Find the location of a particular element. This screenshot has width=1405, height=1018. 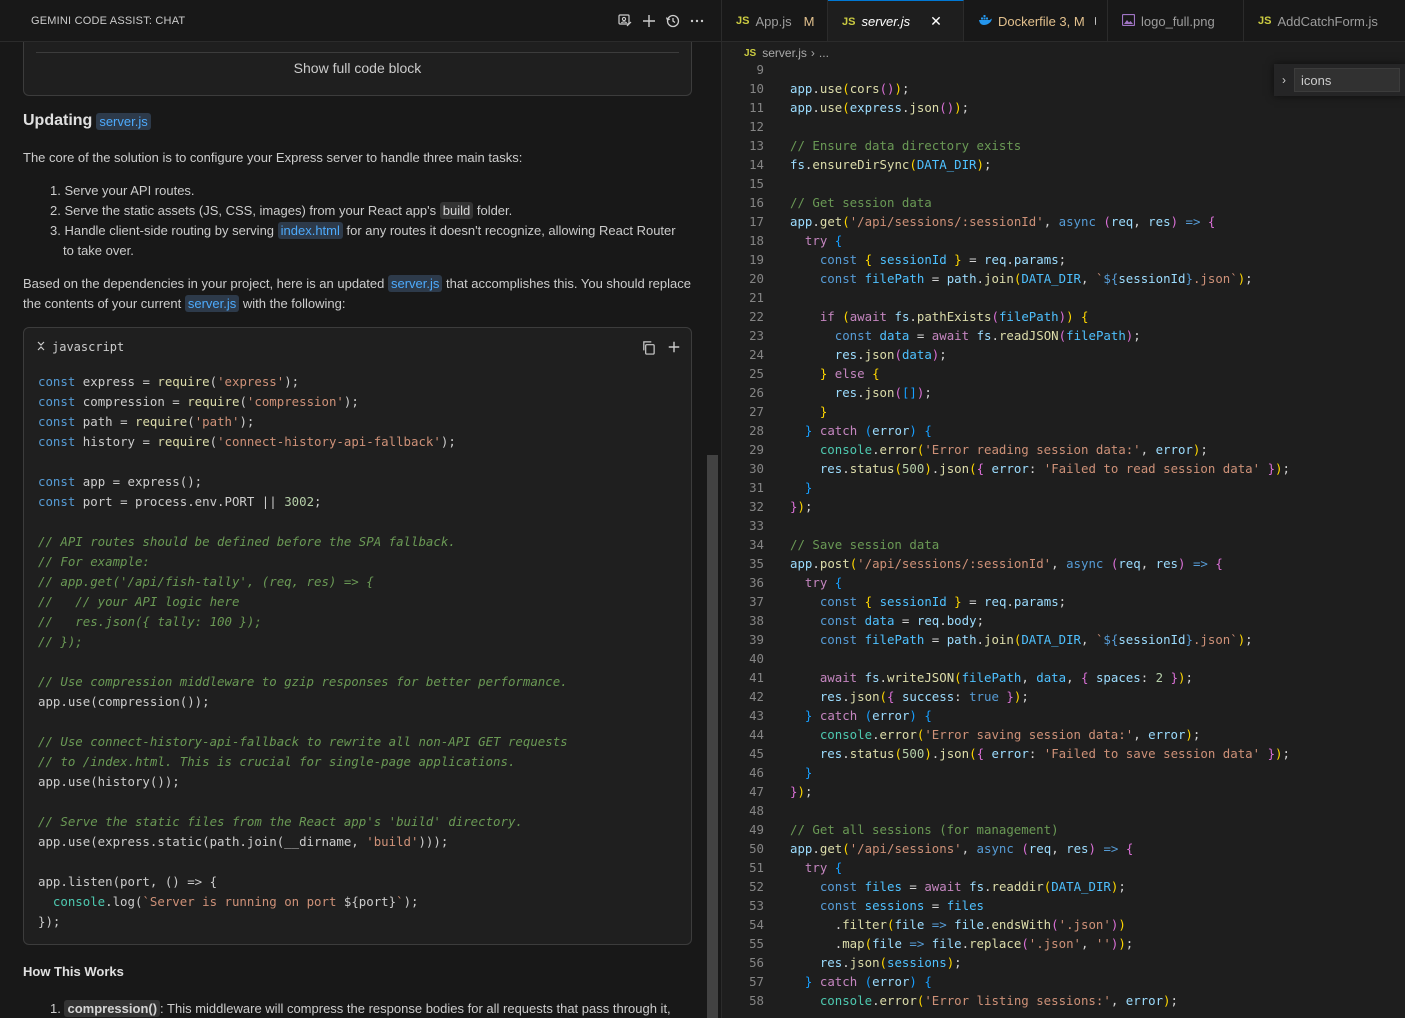

chevron-right-icon: › is located at coordinates (1284, 80).